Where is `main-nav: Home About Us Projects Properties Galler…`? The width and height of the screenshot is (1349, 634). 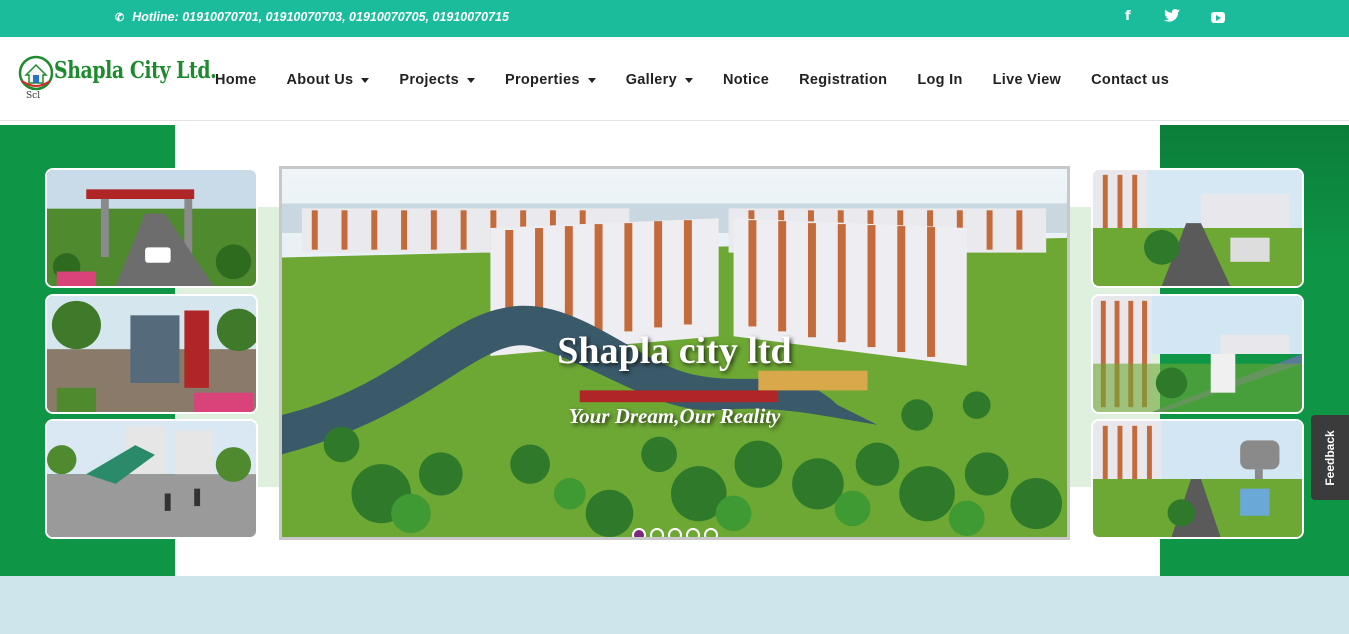 main-nav: Home About Us Projects Properties Galler… is located at coordinates (707, 80).